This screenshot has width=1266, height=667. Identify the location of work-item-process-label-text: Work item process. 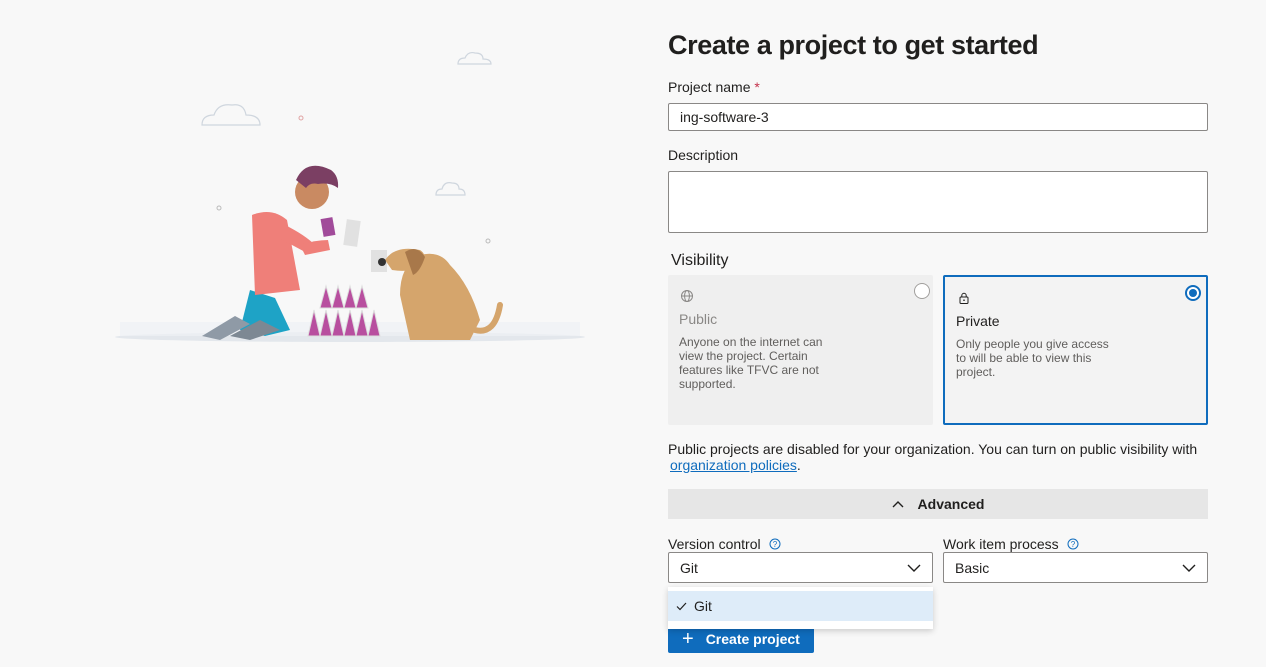
(1001, 544).